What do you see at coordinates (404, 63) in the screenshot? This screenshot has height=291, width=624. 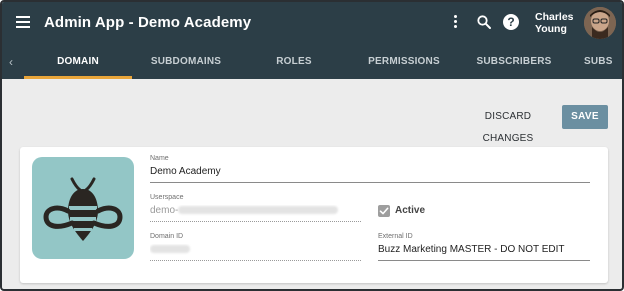 I see `tab-permissions: PERMISSIONS` at bounding box center [404, 63].